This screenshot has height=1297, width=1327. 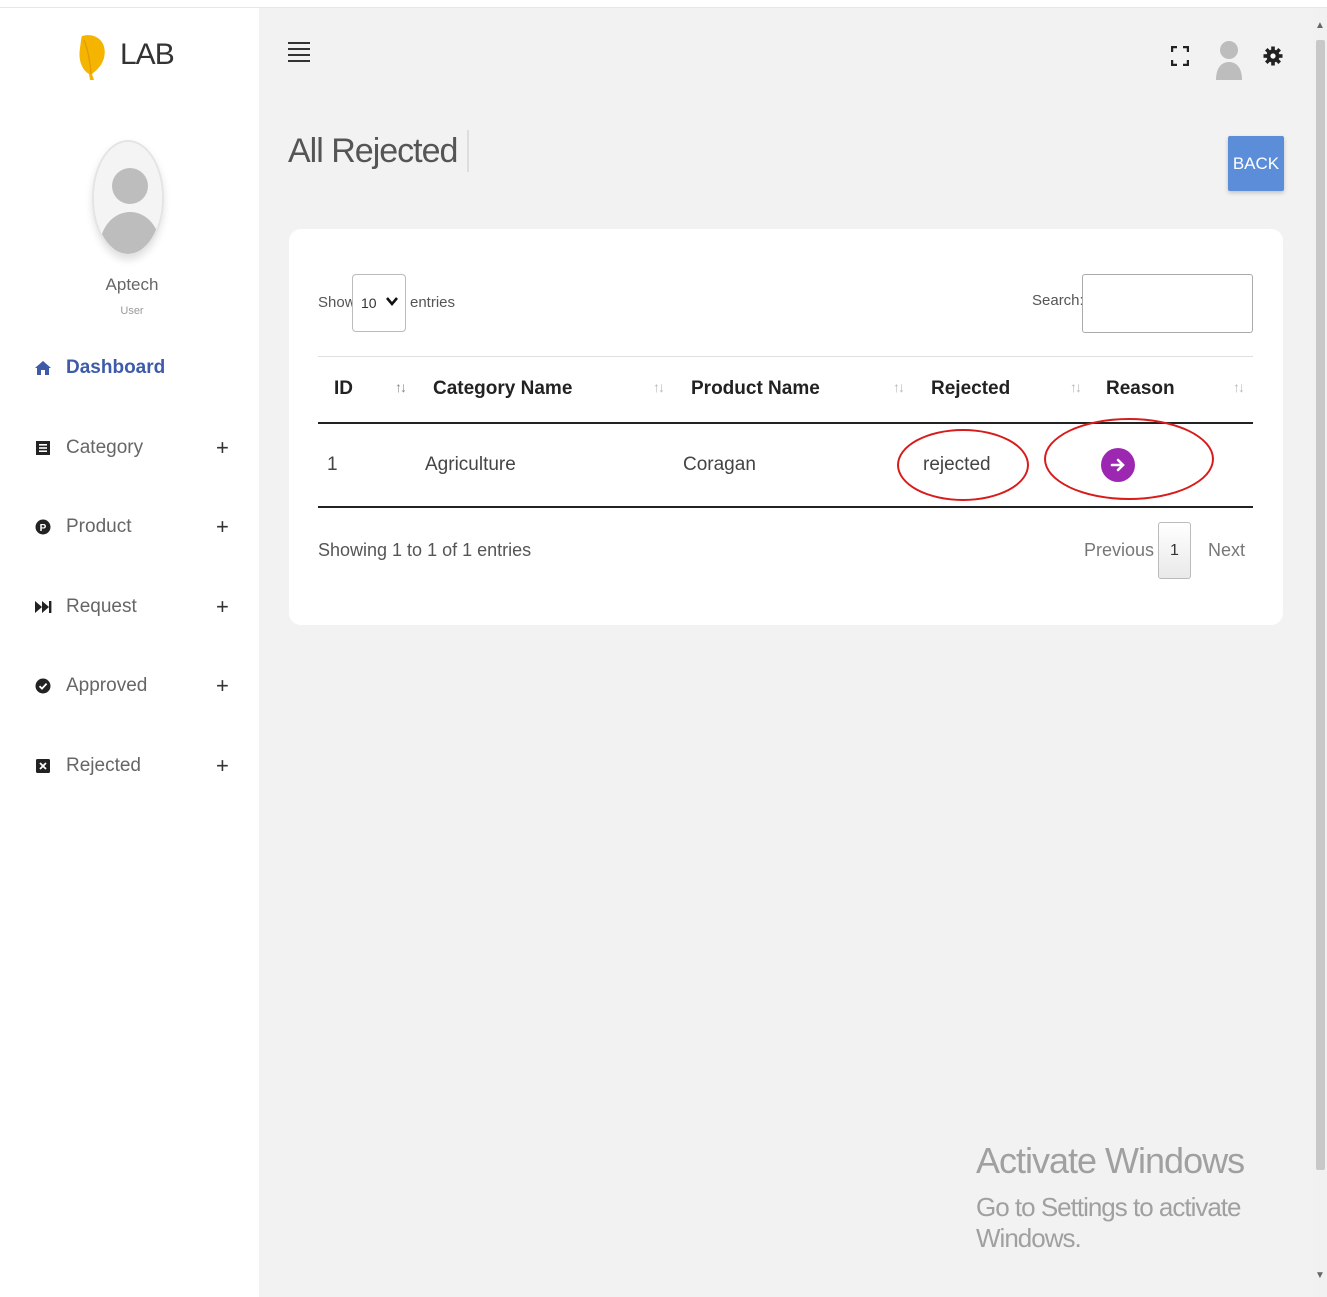 What do you see at coordinates (99, 526) in the screenshot?
I see `sidebar-item-label: Product` at bounding box center [99, 526].